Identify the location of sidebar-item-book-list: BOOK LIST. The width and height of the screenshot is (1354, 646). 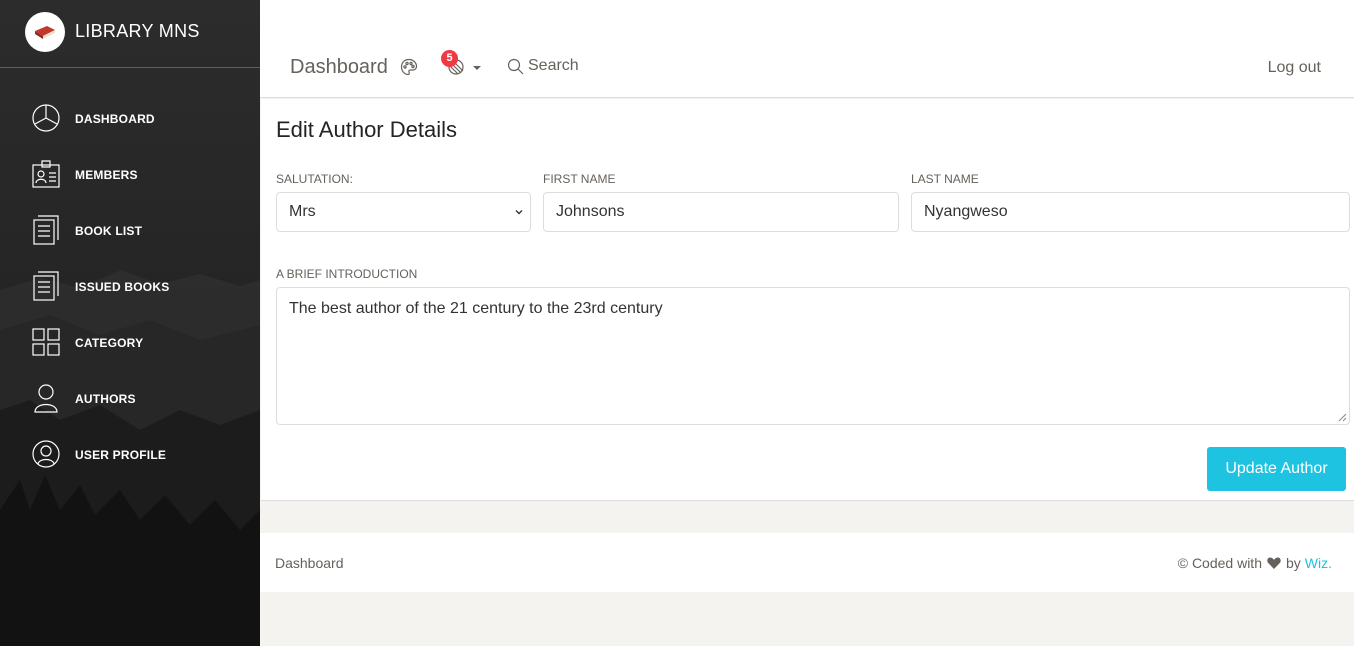
(130, 230).